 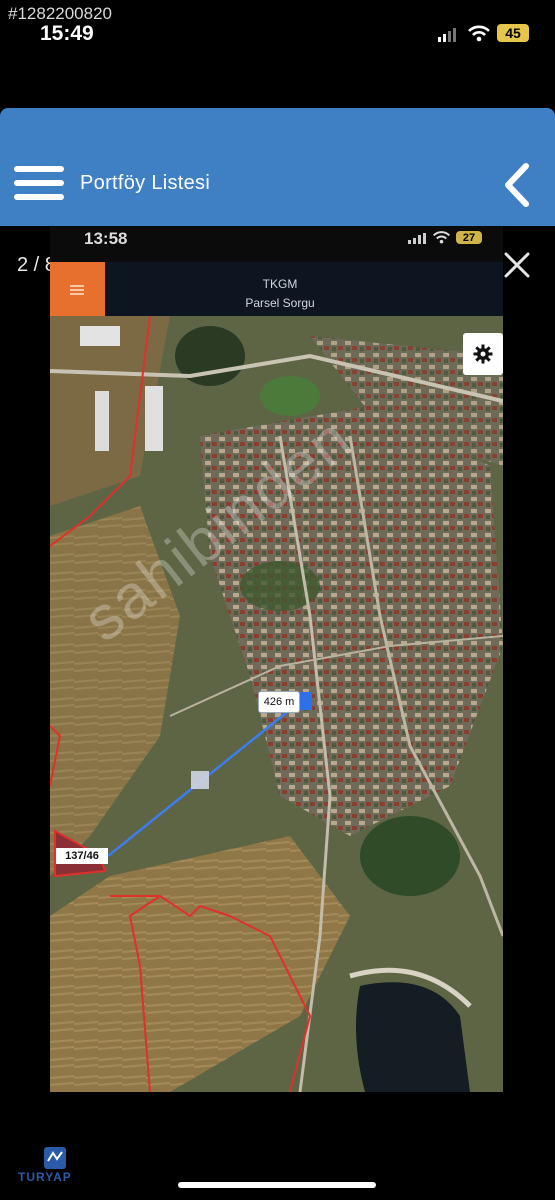 I want to click on parcel-number-label: 137/46, so click(x=82, y=856).